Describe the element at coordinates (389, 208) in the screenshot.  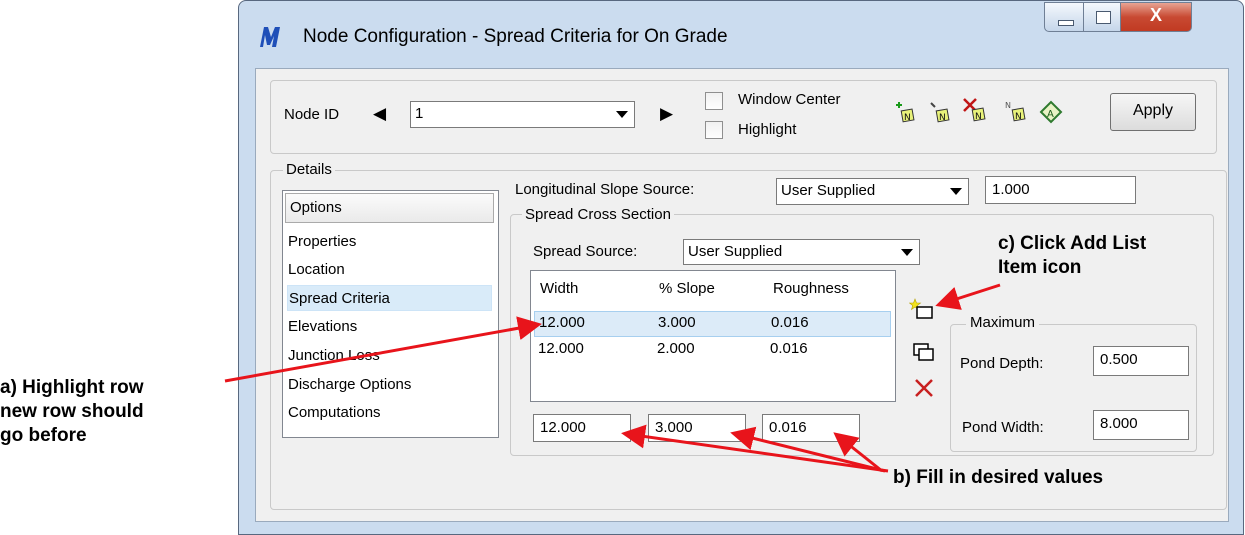
I see `options-column-header: Options` at that location.